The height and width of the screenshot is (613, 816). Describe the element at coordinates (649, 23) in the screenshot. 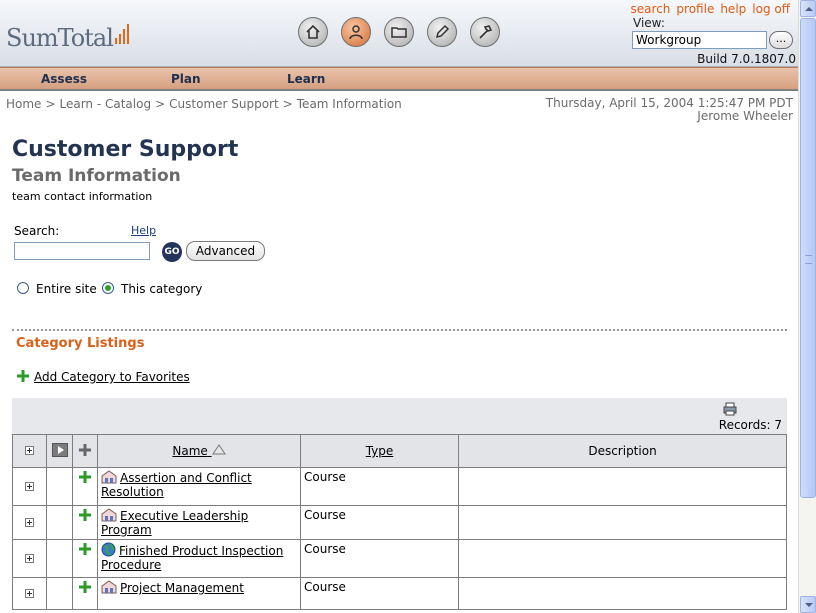

I see `view-label: View:` at that location.